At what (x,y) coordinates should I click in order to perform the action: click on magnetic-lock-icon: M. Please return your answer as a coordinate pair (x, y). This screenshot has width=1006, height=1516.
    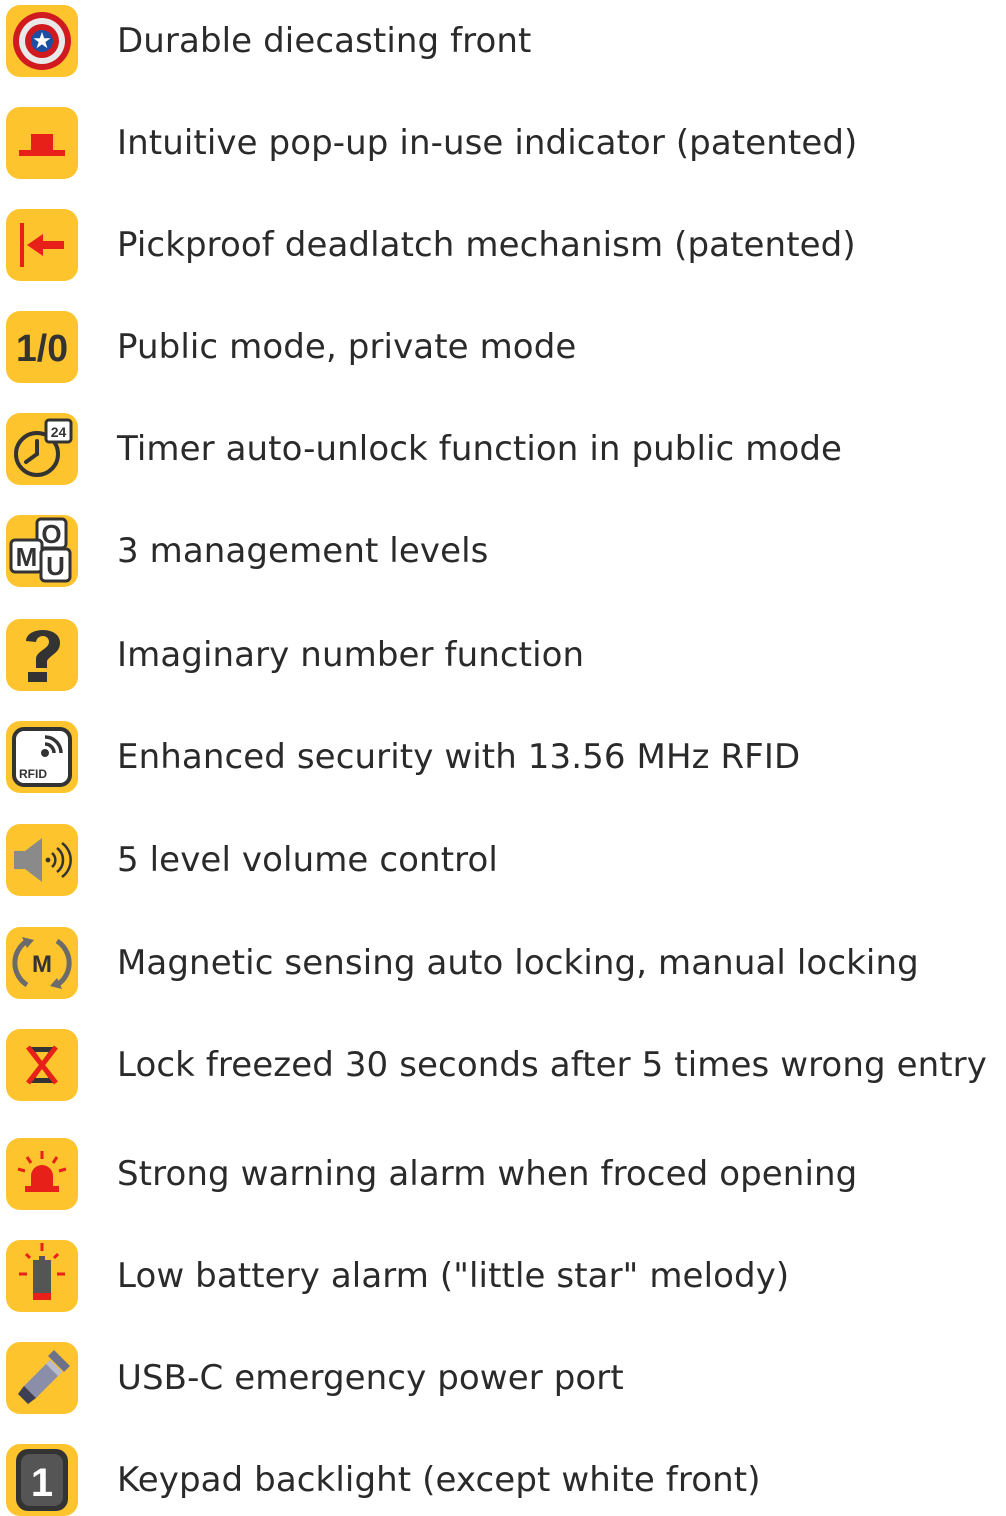
    Looking at the image, I should click on (42, 963).